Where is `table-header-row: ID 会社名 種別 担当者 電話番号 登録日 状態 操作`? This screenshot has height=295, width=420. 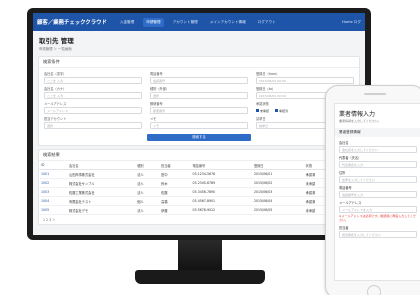 table-header-row: ID 会社名 種別 担当者 電話番号 登録日 状態 操作 is located at coordinates (199, 165).